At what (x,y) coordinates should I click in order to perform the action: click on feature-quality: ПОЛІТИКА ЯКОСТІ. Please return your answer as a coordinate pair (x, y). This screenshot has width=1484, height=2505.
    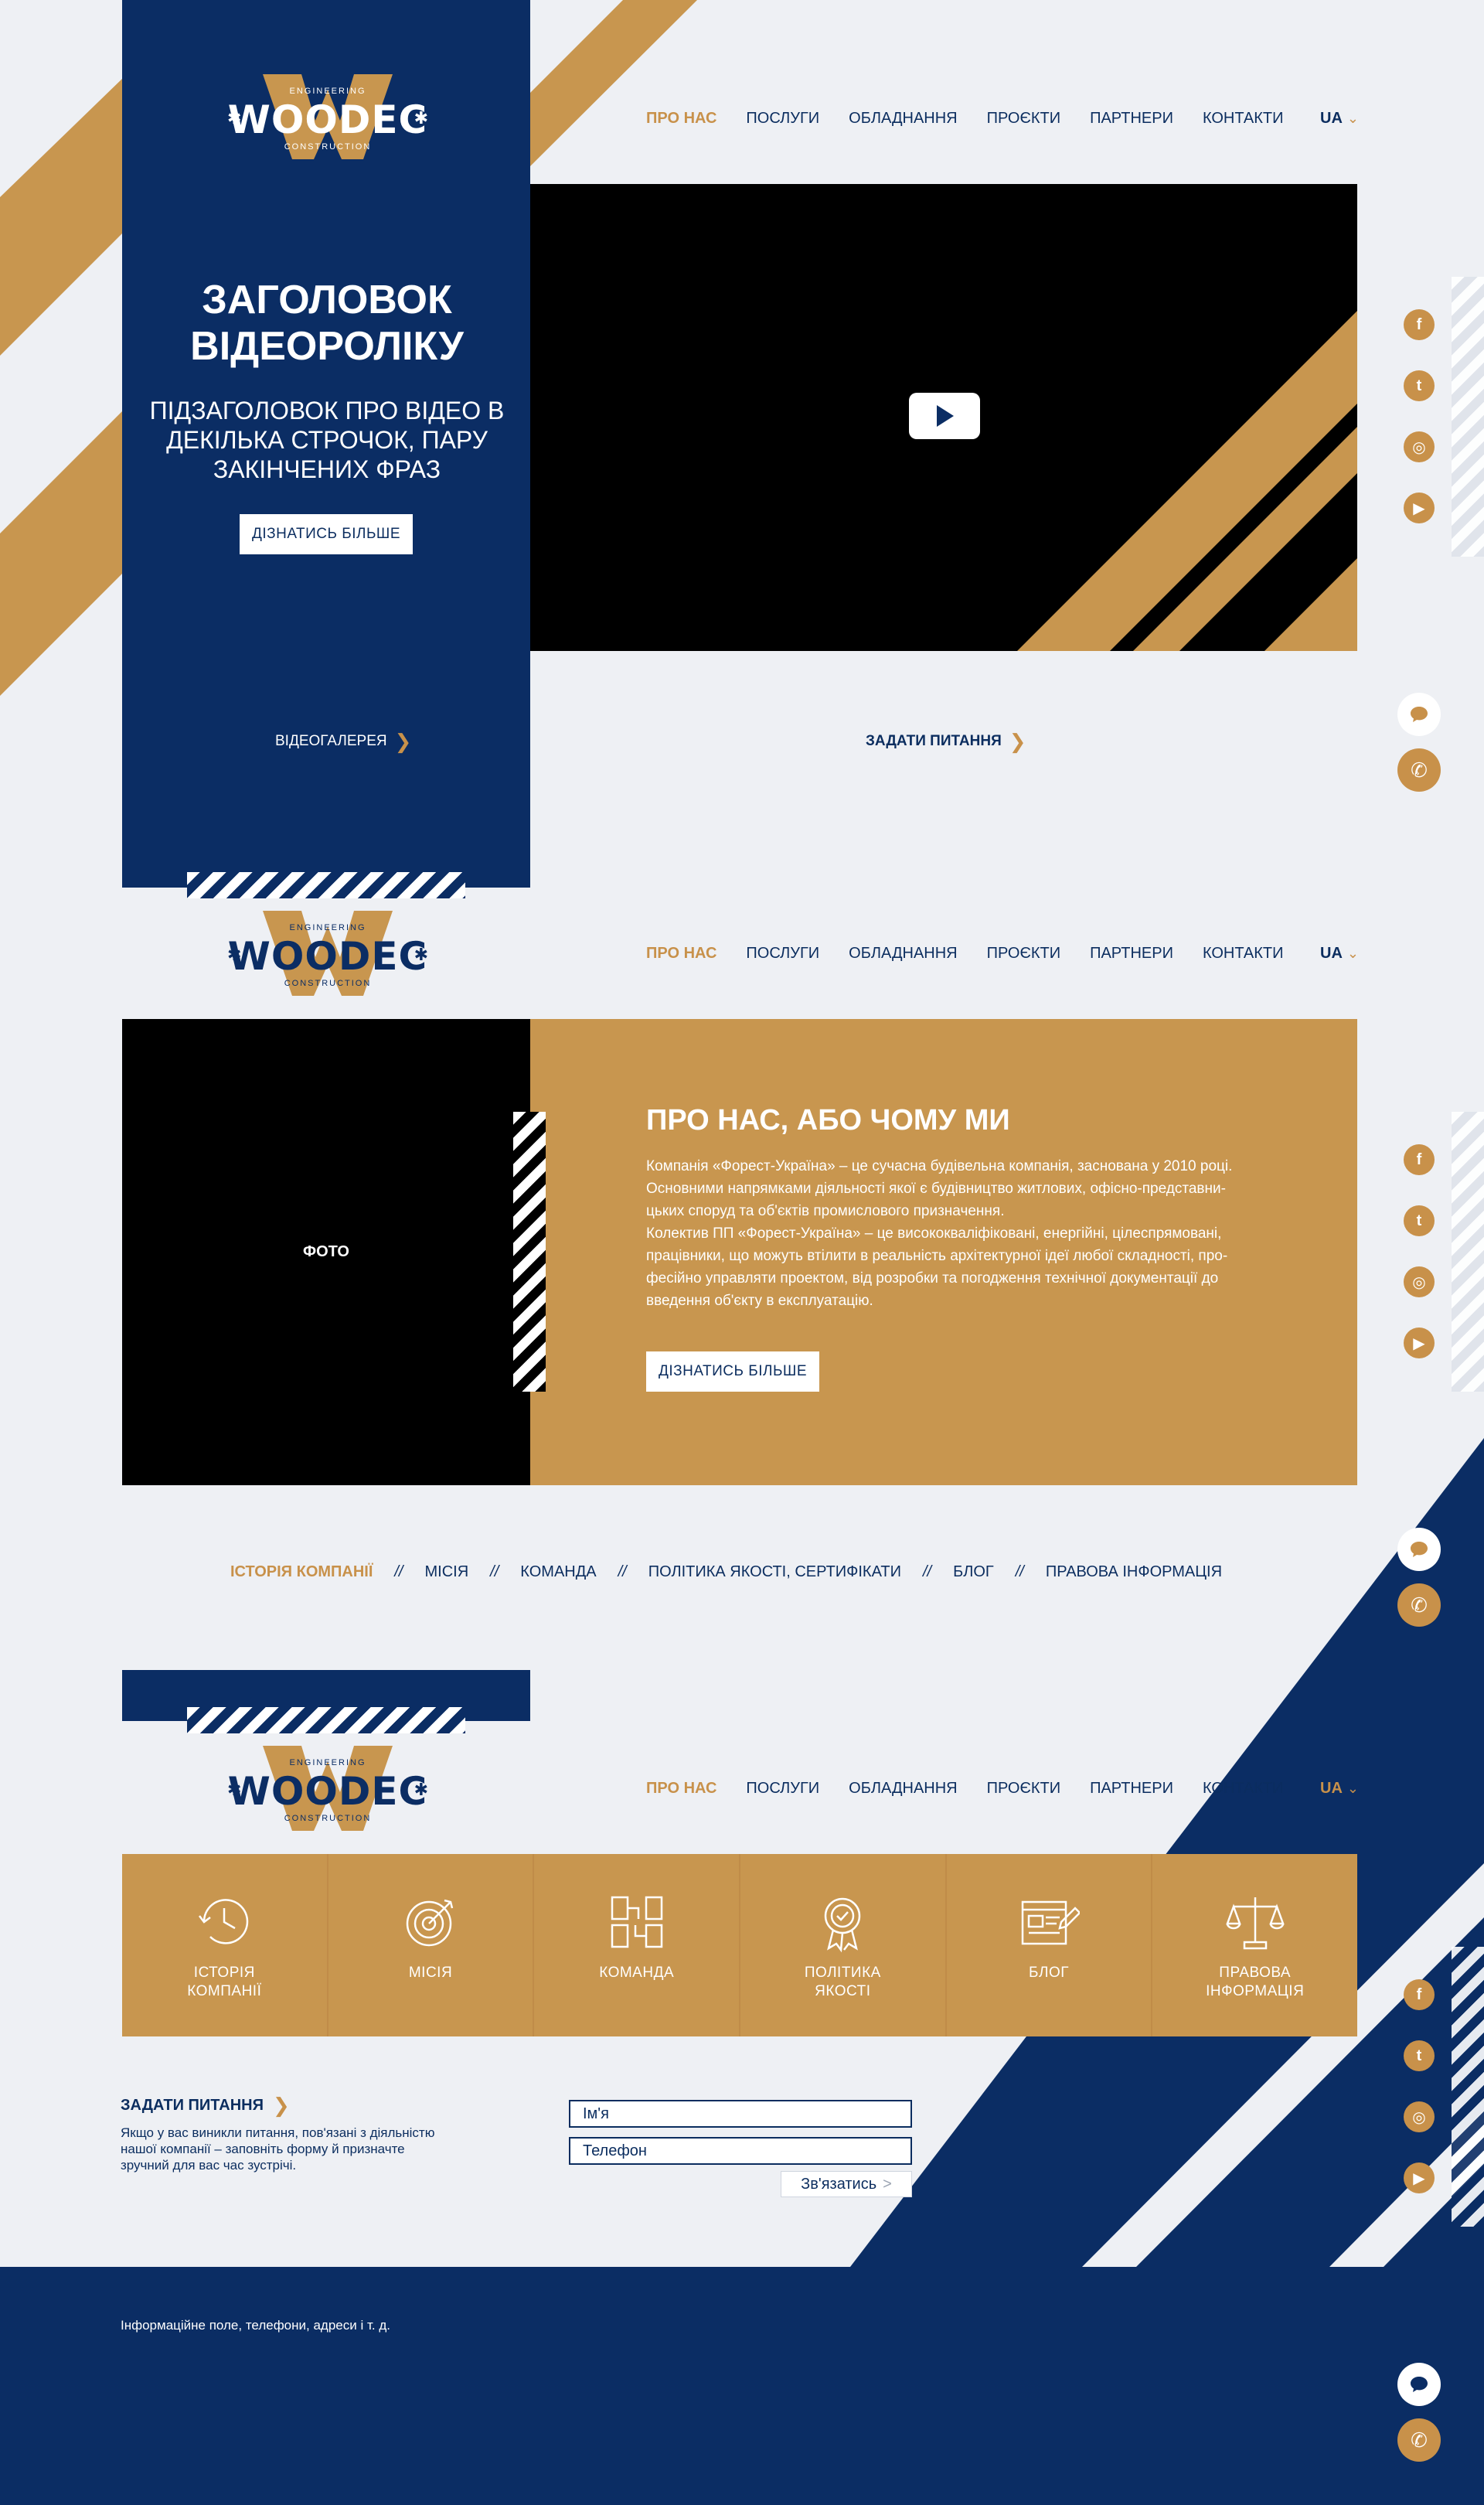
    Looking at the image, I should click on (843, 1945).